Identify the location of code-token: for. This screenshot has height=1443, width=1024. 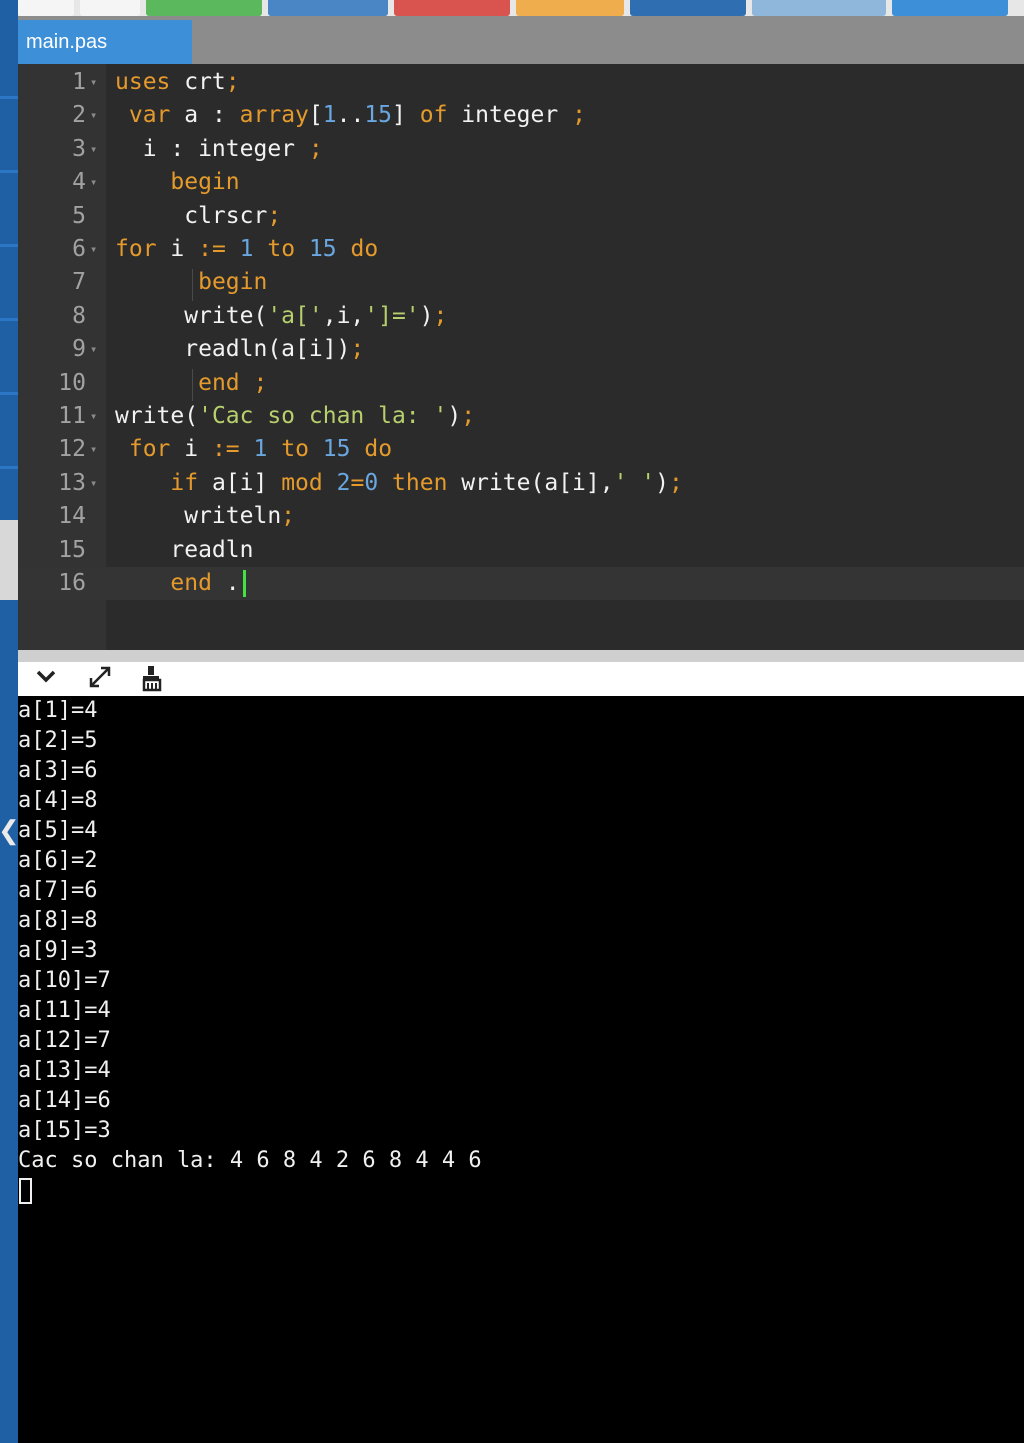
(149, 449).